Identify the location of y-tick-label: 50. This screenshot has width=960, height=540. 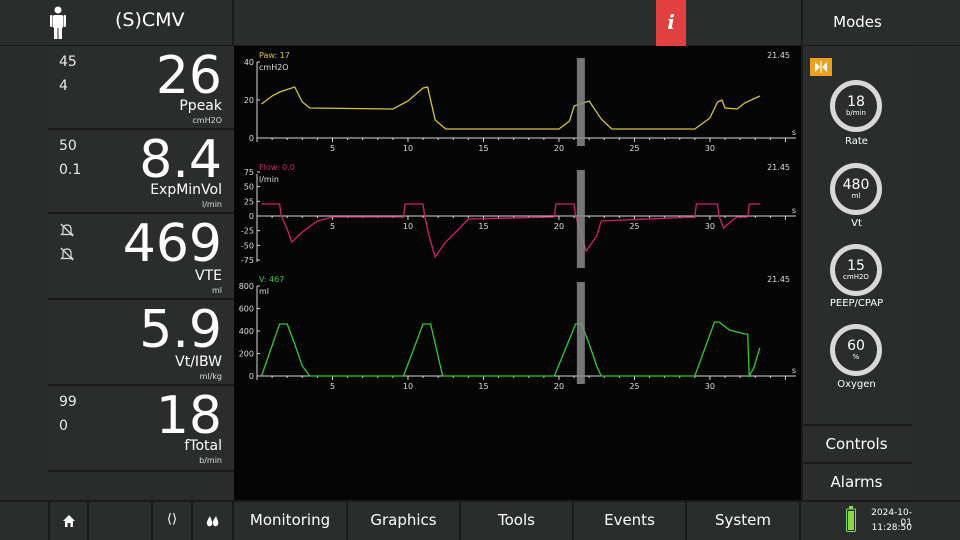
(249, 187).